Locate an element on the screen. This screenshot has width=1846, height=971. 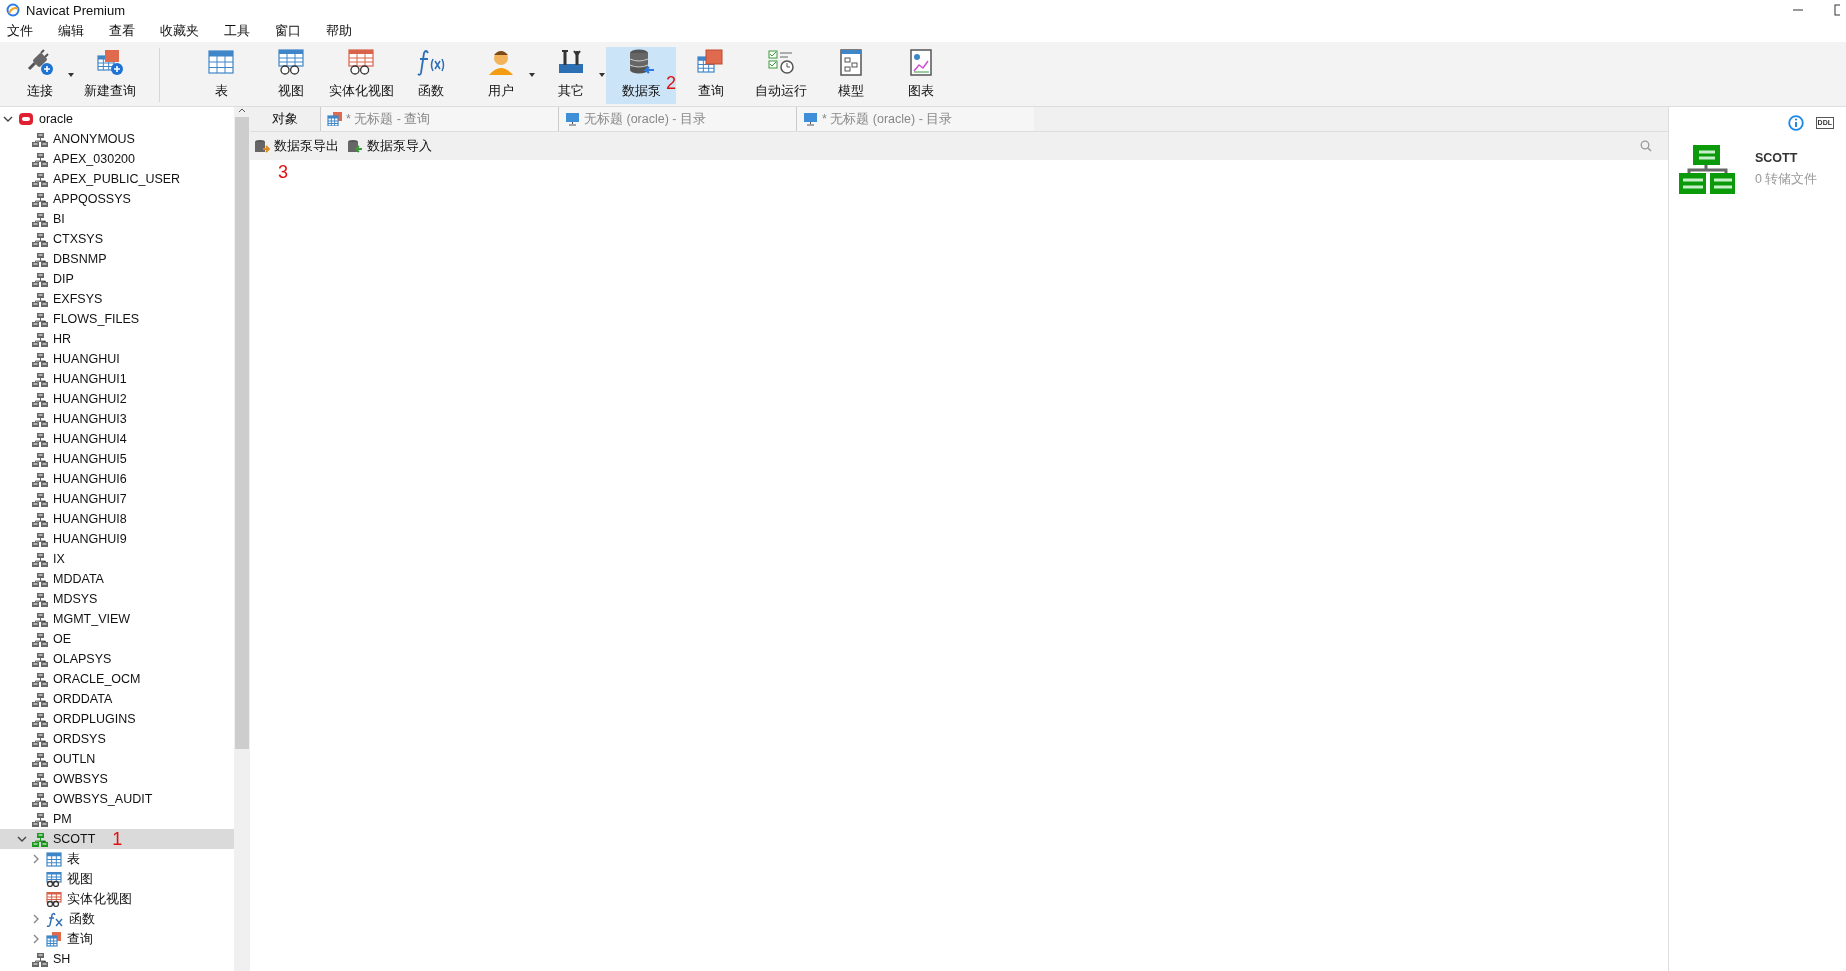
info-icon is located at coordinates (1795, 123).